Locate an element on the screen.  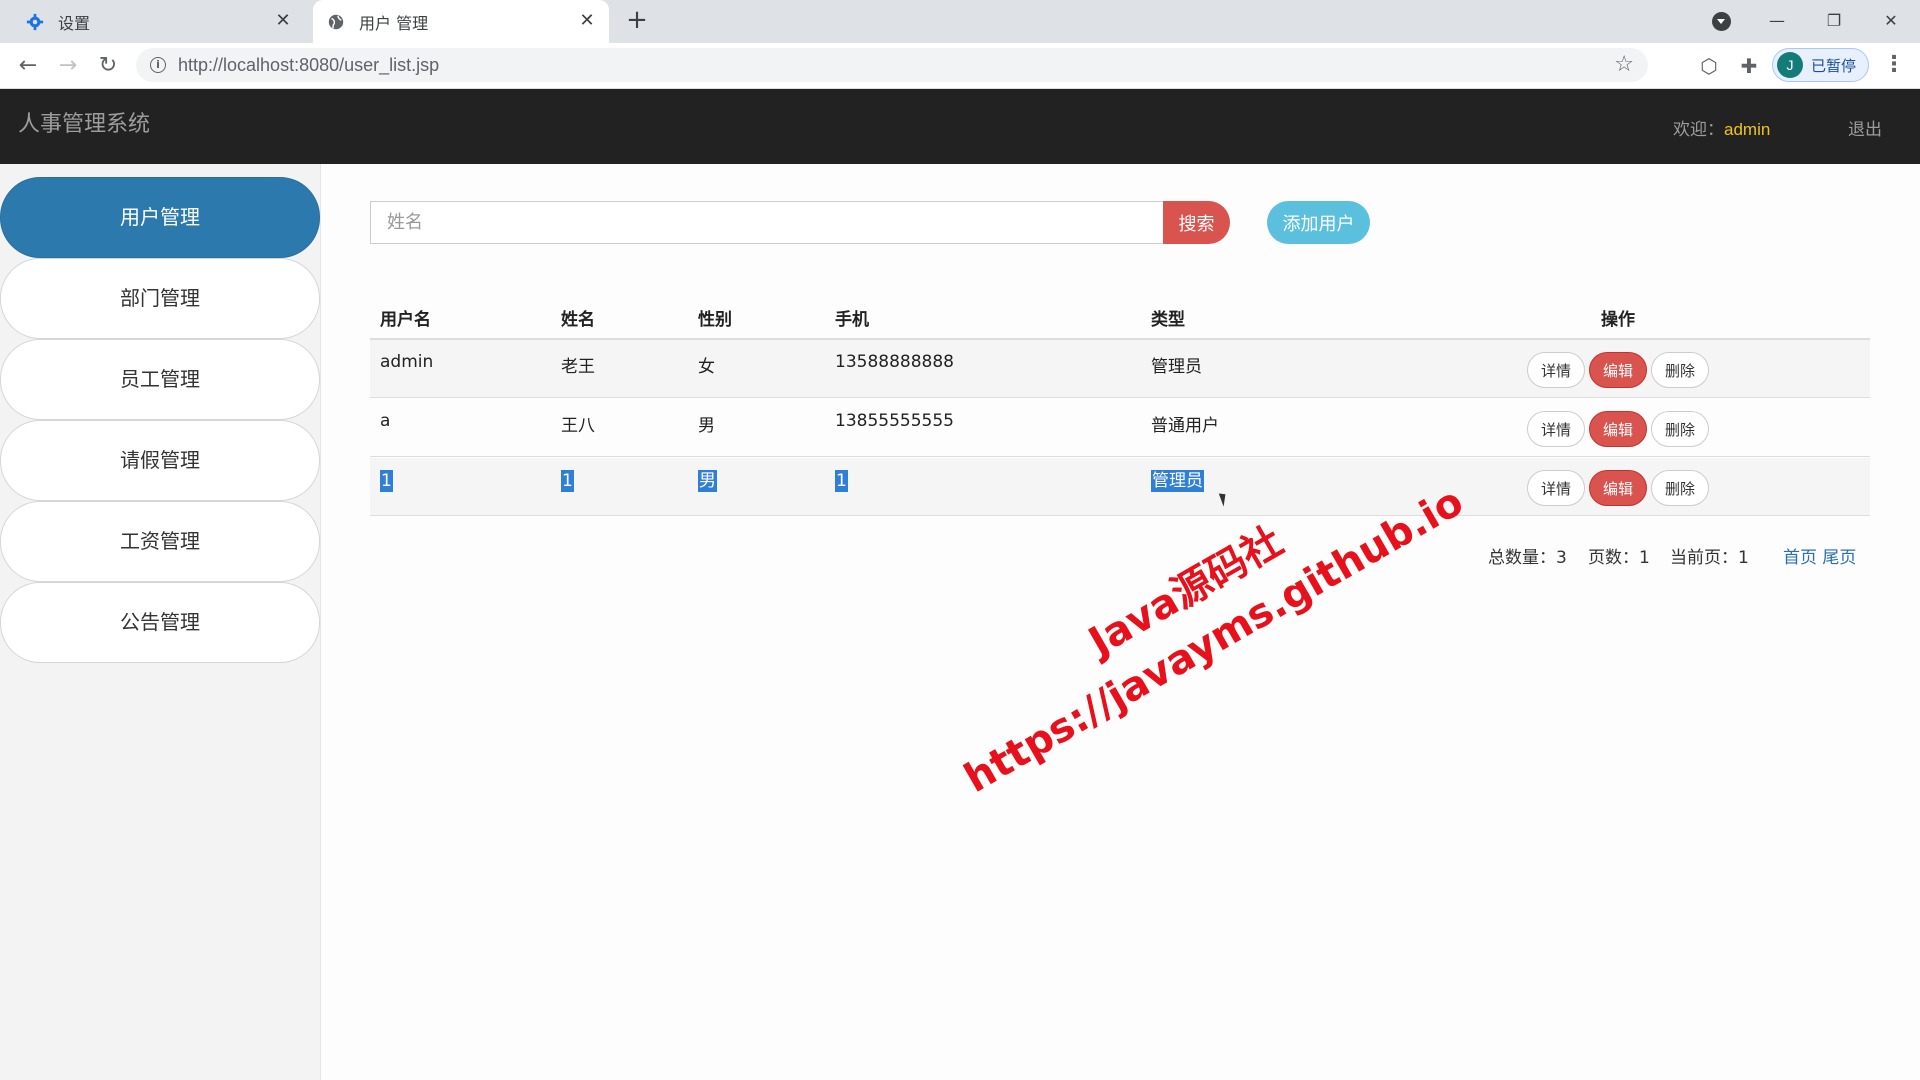
logout-link: 退出 is located at coordinates (1865, 127).